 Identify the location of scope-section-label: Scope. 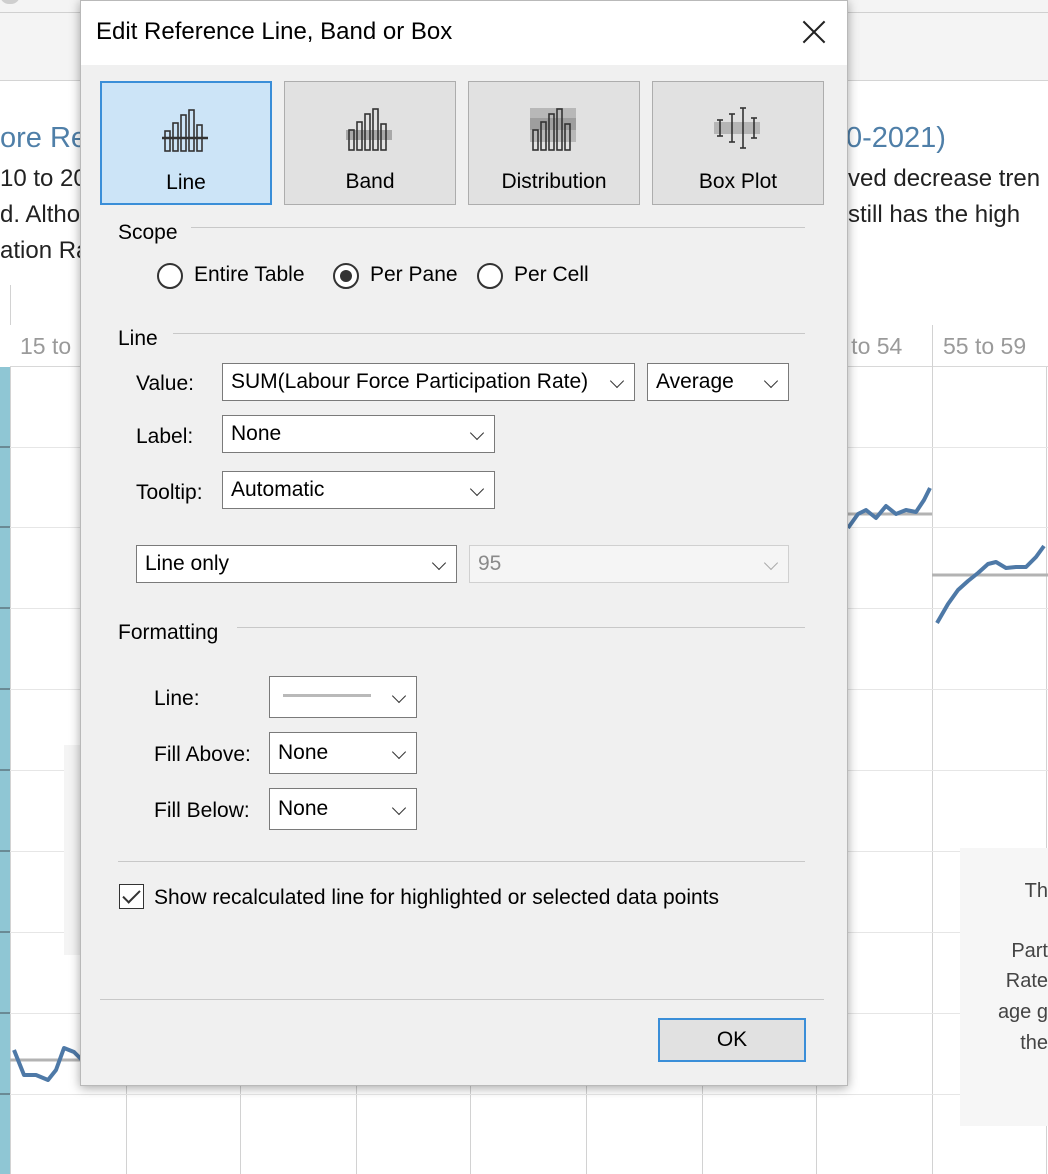
(148, 232).